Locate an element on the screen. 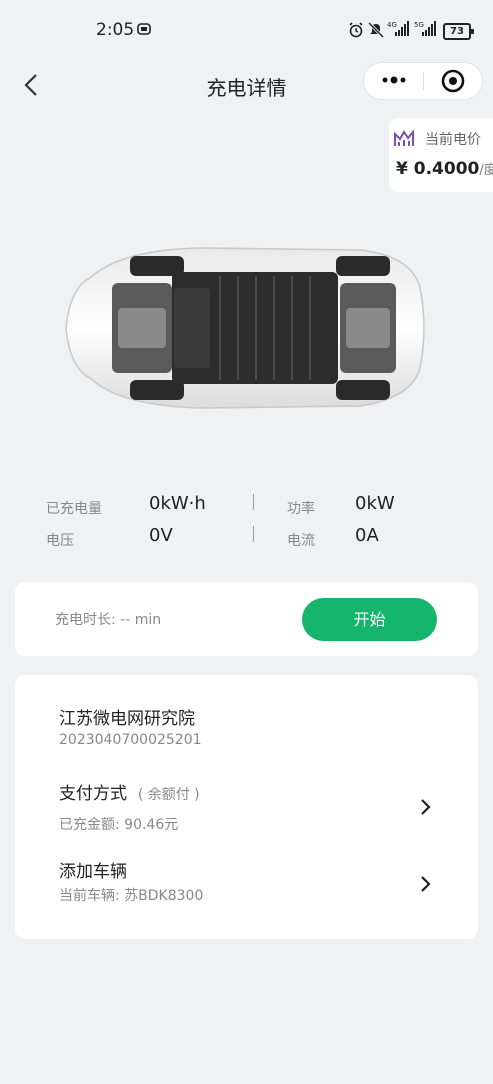  notification-icon is located at coordinates (144, 31).